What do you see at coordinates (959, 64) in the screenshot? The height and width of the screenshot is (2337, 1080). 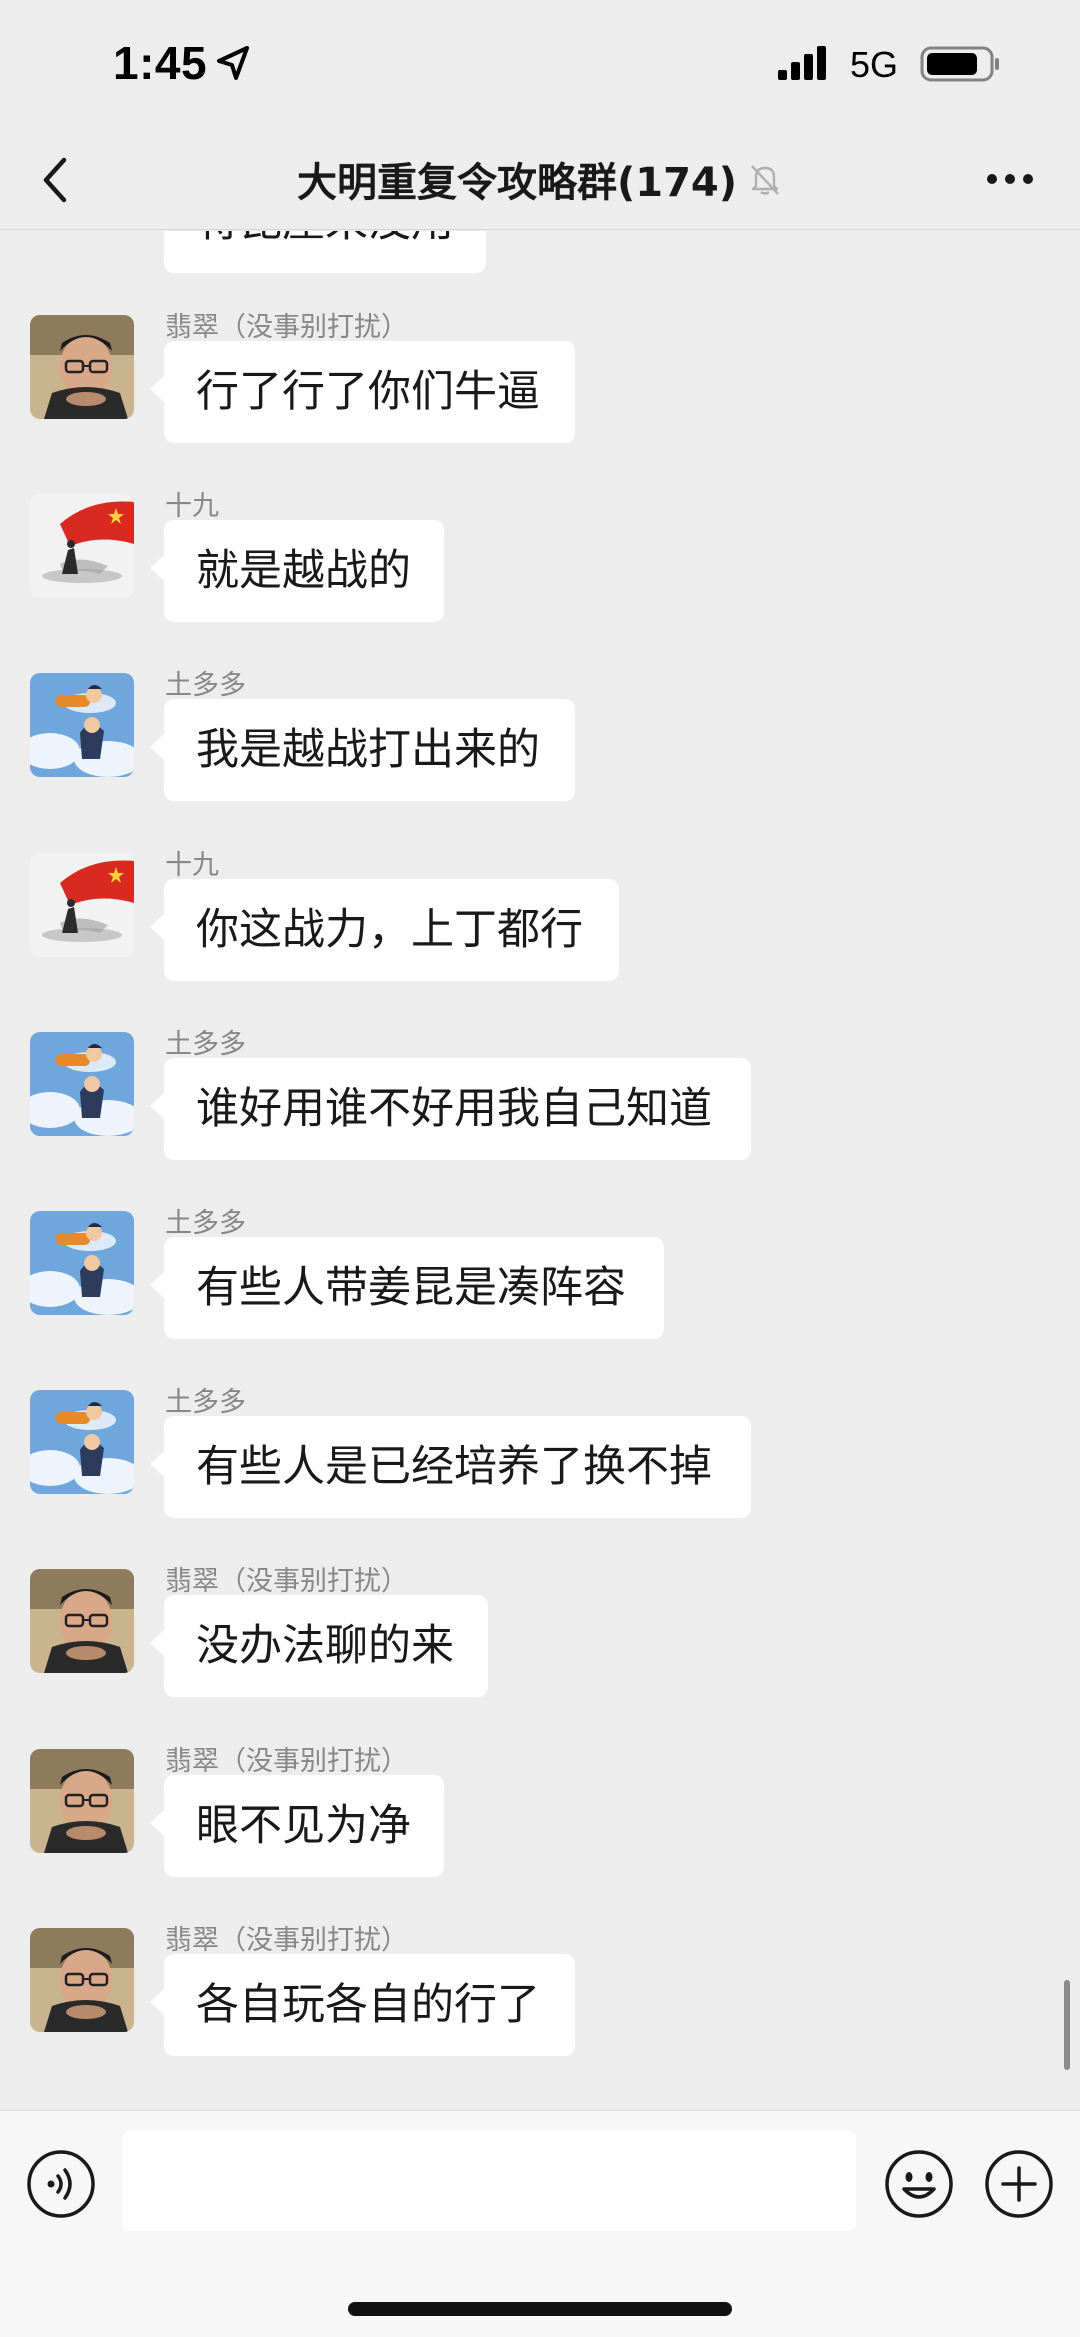 I see `battery-icon` at bounding box center [959, 64].